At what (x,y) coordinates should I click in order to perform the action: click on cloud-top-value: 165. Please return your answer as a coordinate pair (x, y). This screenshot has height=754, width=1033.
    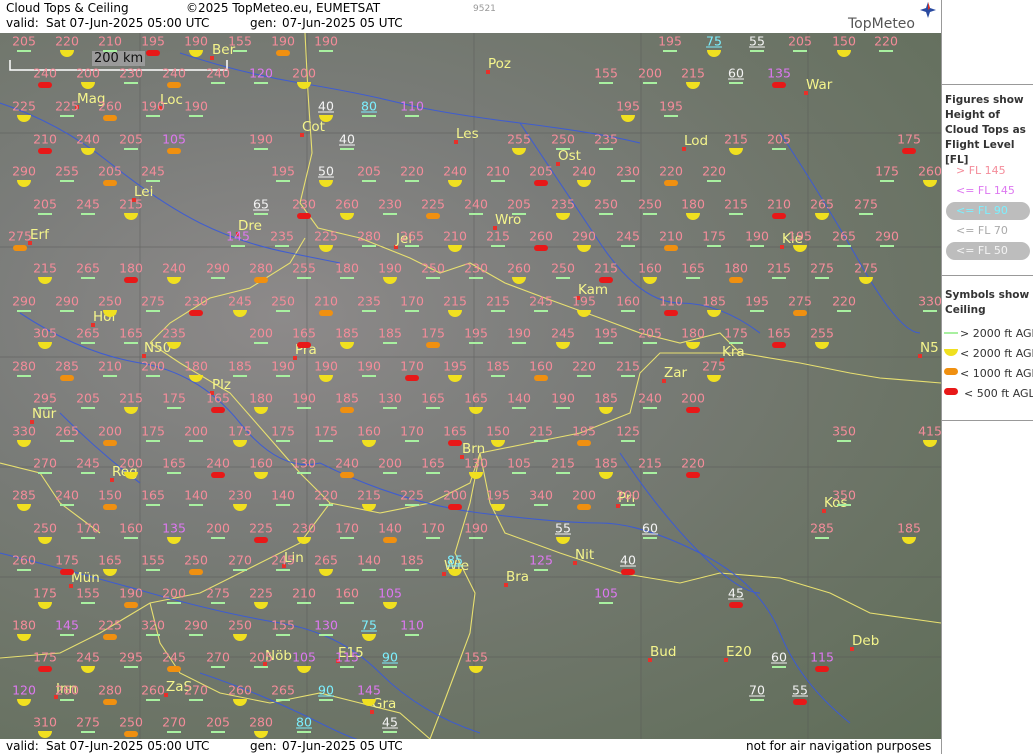
    Looking at the image, I should click on (153, 495).